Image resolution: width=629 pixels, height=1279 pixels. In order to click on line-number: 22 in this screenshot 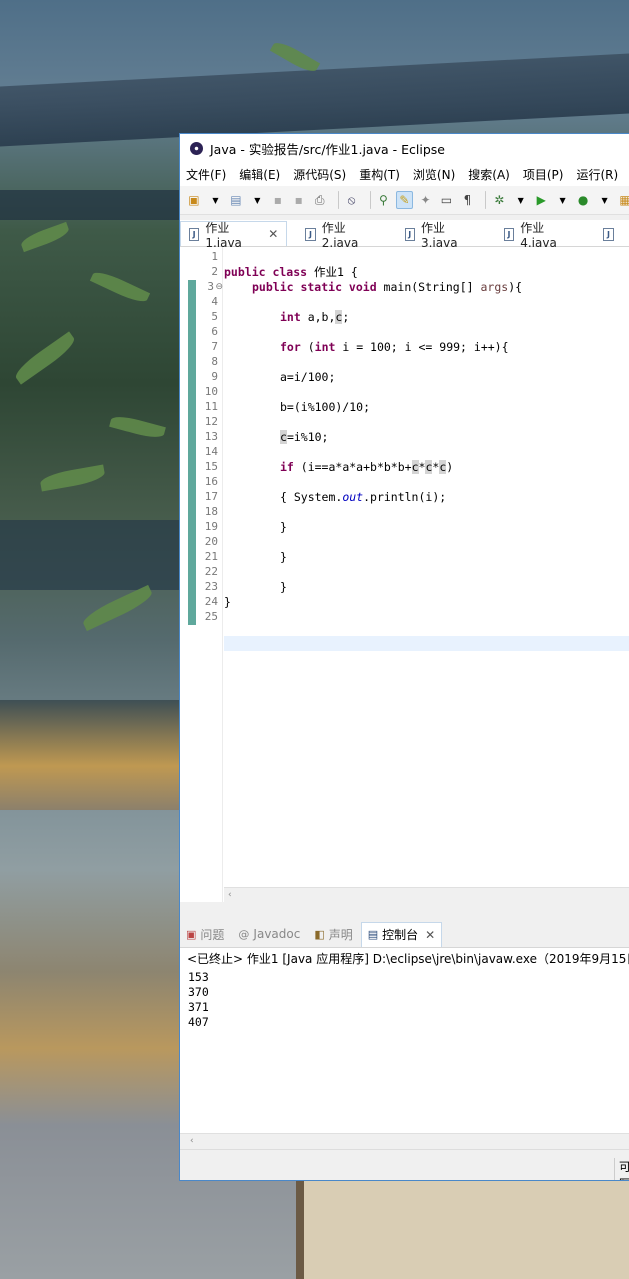, I will do `click(211, 571)`.